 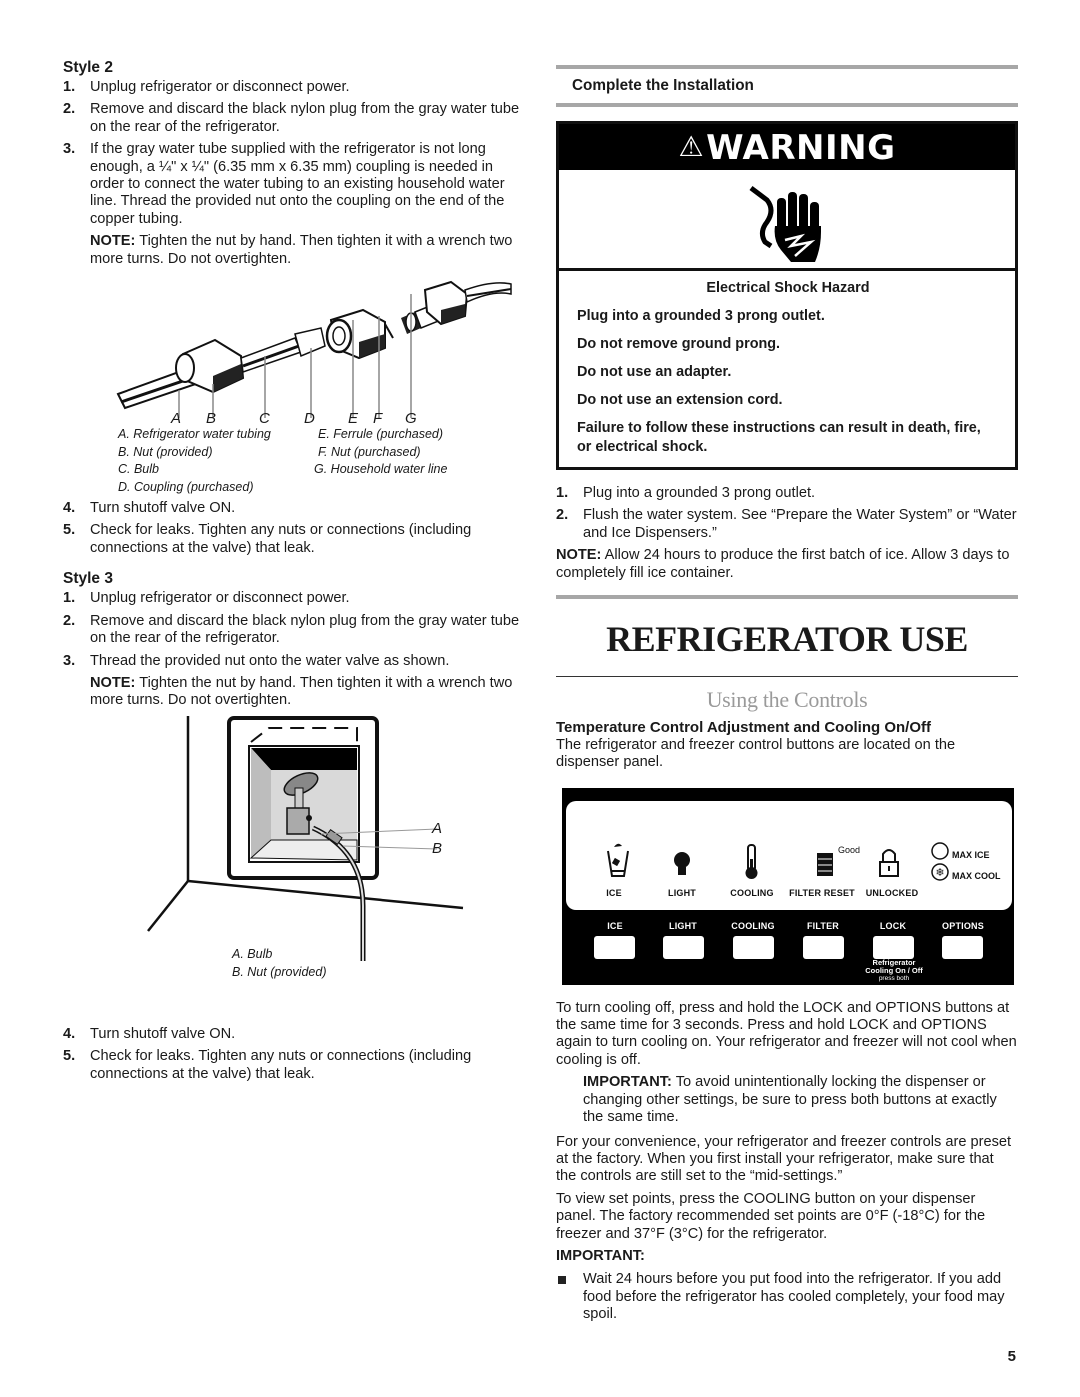 What do you see at coordinates (752, 892) in the screenshot?
I see `cooling-indicator-label: COOLING` at bounding box center [752, 892].